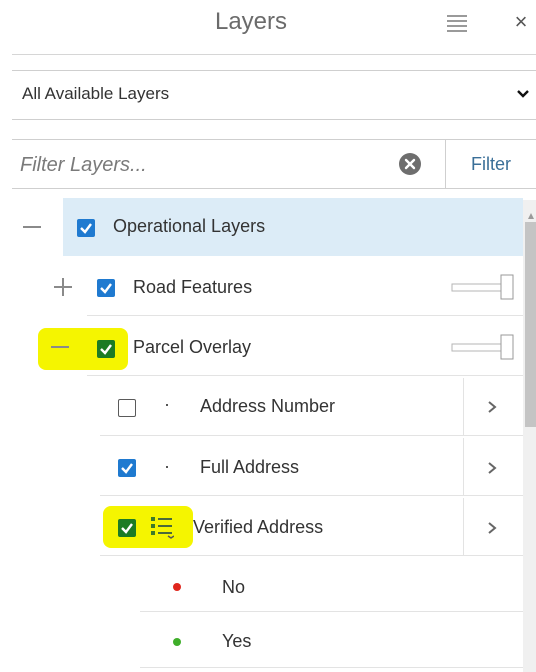  I want to click on yellow-highlight, so click(148, 527).